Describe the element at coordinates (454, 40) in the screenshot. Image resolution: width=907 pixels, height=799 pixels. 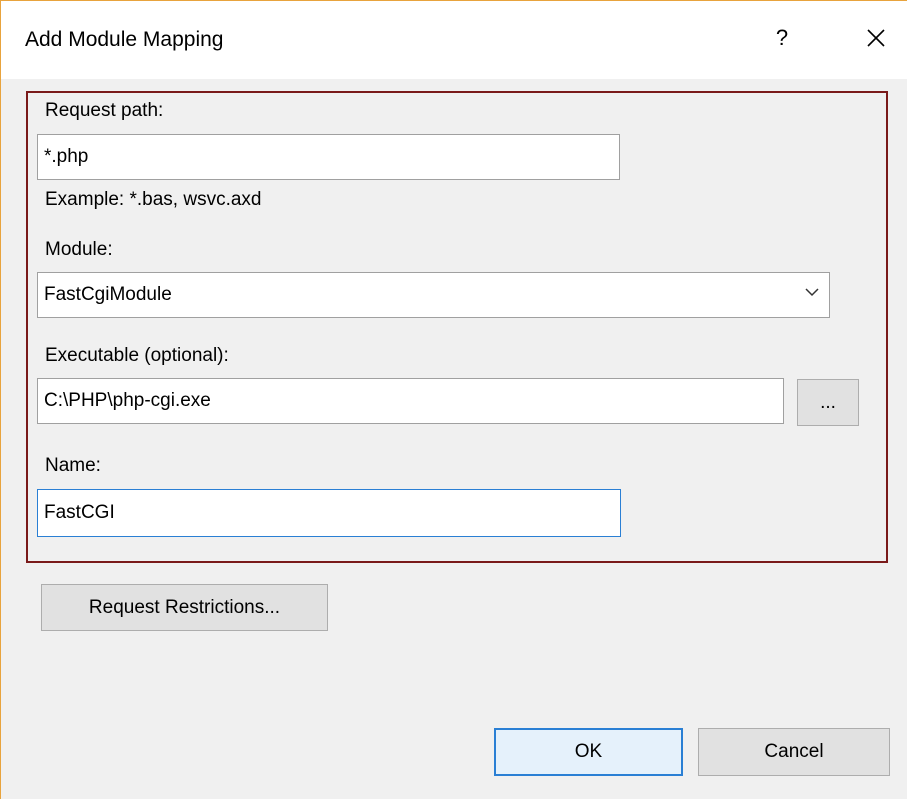
I see `title-bar: Add Module Mapping ?` at that location.